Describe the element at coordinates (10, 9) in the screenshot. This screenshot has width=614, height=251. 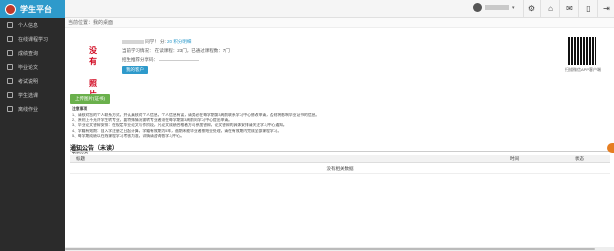
I see `logo-icon` at that location.